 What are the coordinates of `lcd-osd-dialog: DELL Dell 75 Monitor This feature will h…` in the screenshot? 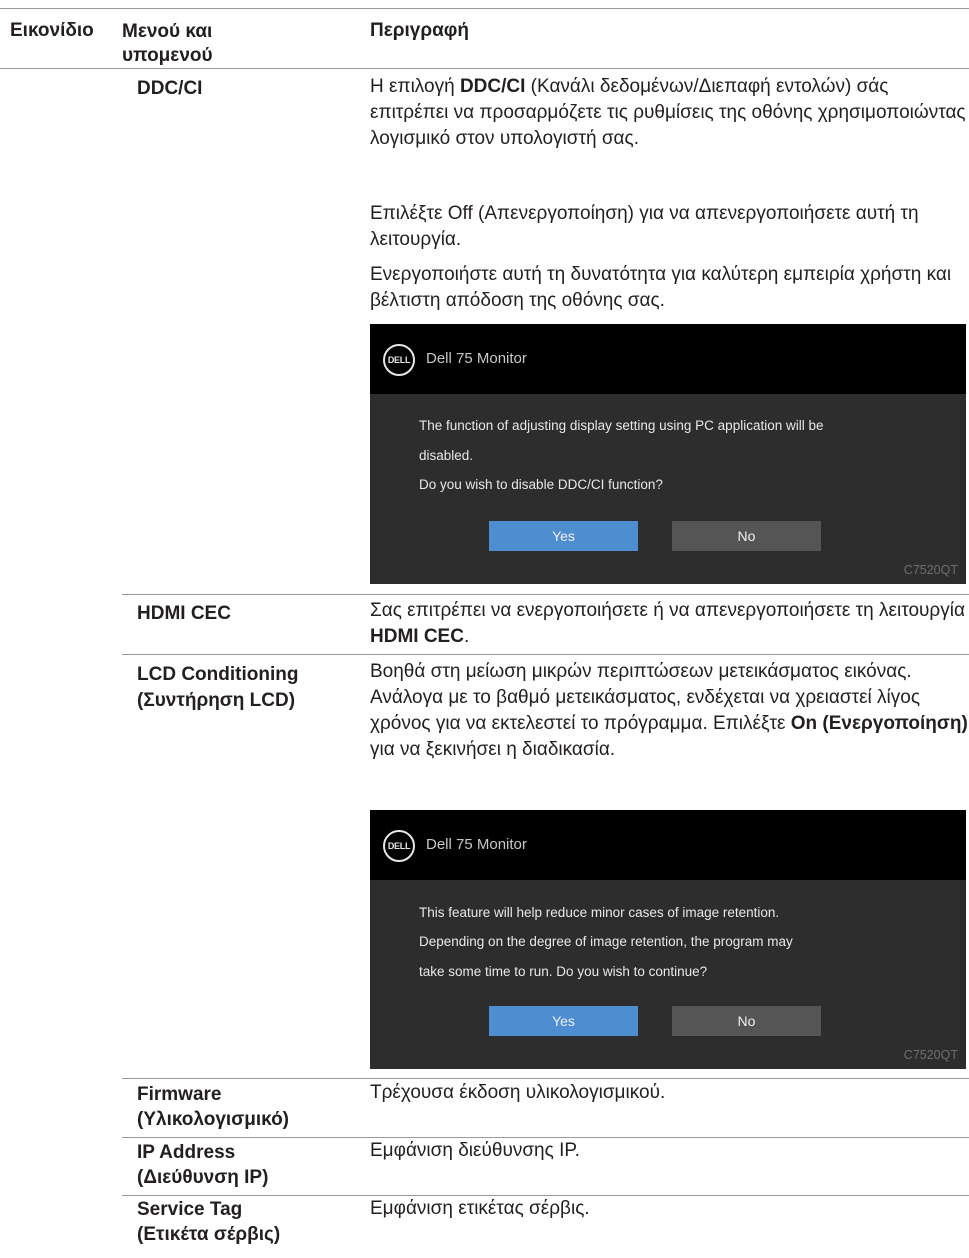 It's located at (668, 939).